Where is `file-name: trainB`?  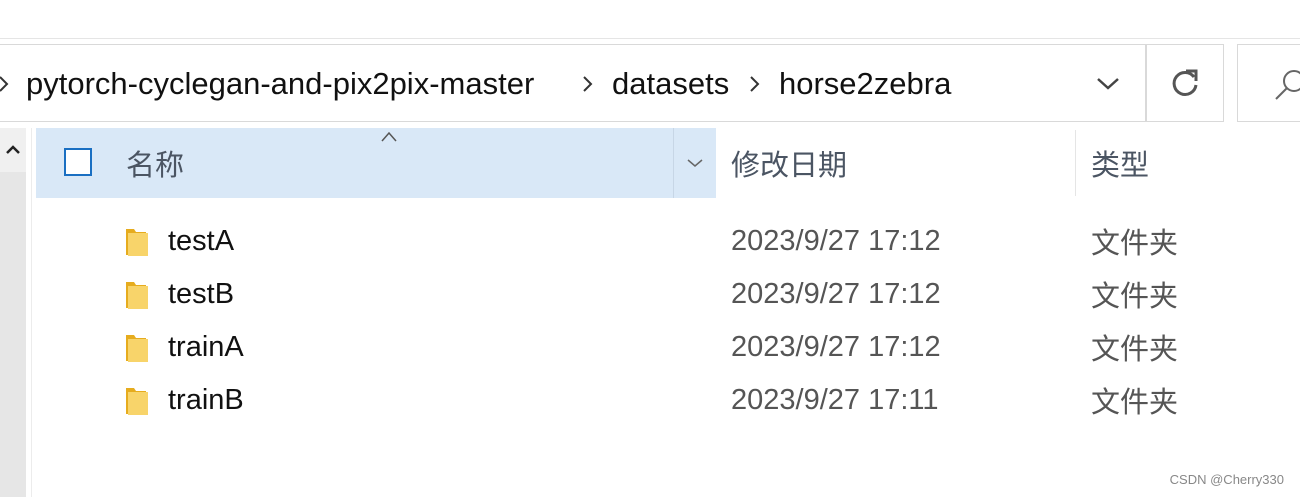 file-name: trainB is located at coordinates (206, 400).